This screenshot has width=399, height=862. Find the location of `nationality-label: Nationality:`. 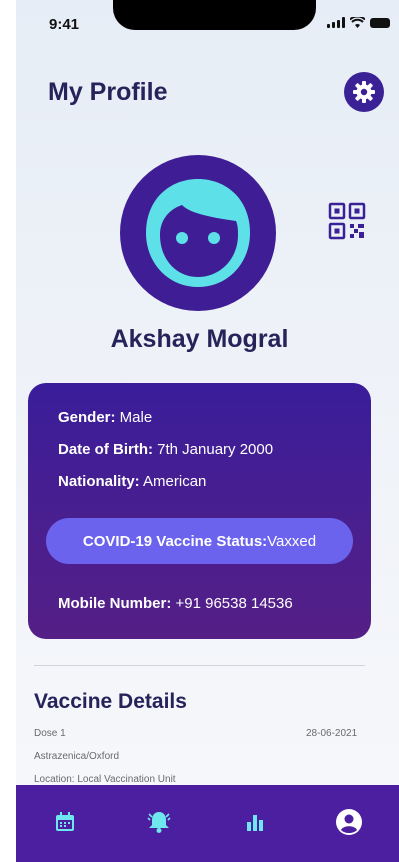

nationality-label: Nationality: is located at coordinates (99, 481).